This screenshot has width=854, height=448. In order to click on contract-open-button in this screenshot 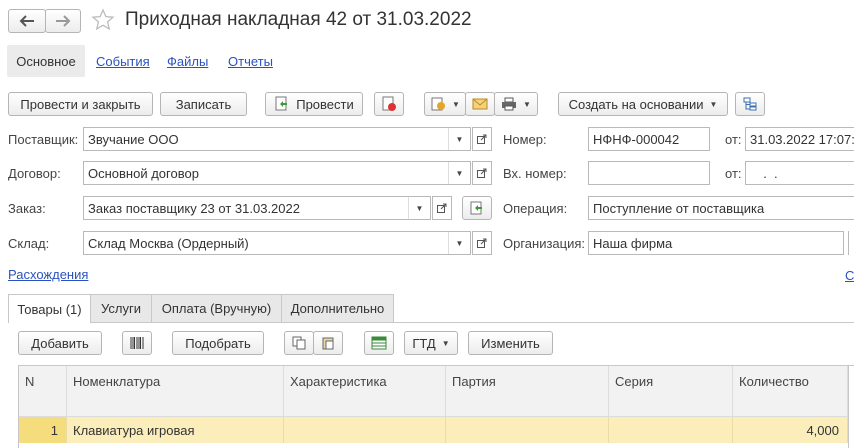, I will do `click(482, 173)`.